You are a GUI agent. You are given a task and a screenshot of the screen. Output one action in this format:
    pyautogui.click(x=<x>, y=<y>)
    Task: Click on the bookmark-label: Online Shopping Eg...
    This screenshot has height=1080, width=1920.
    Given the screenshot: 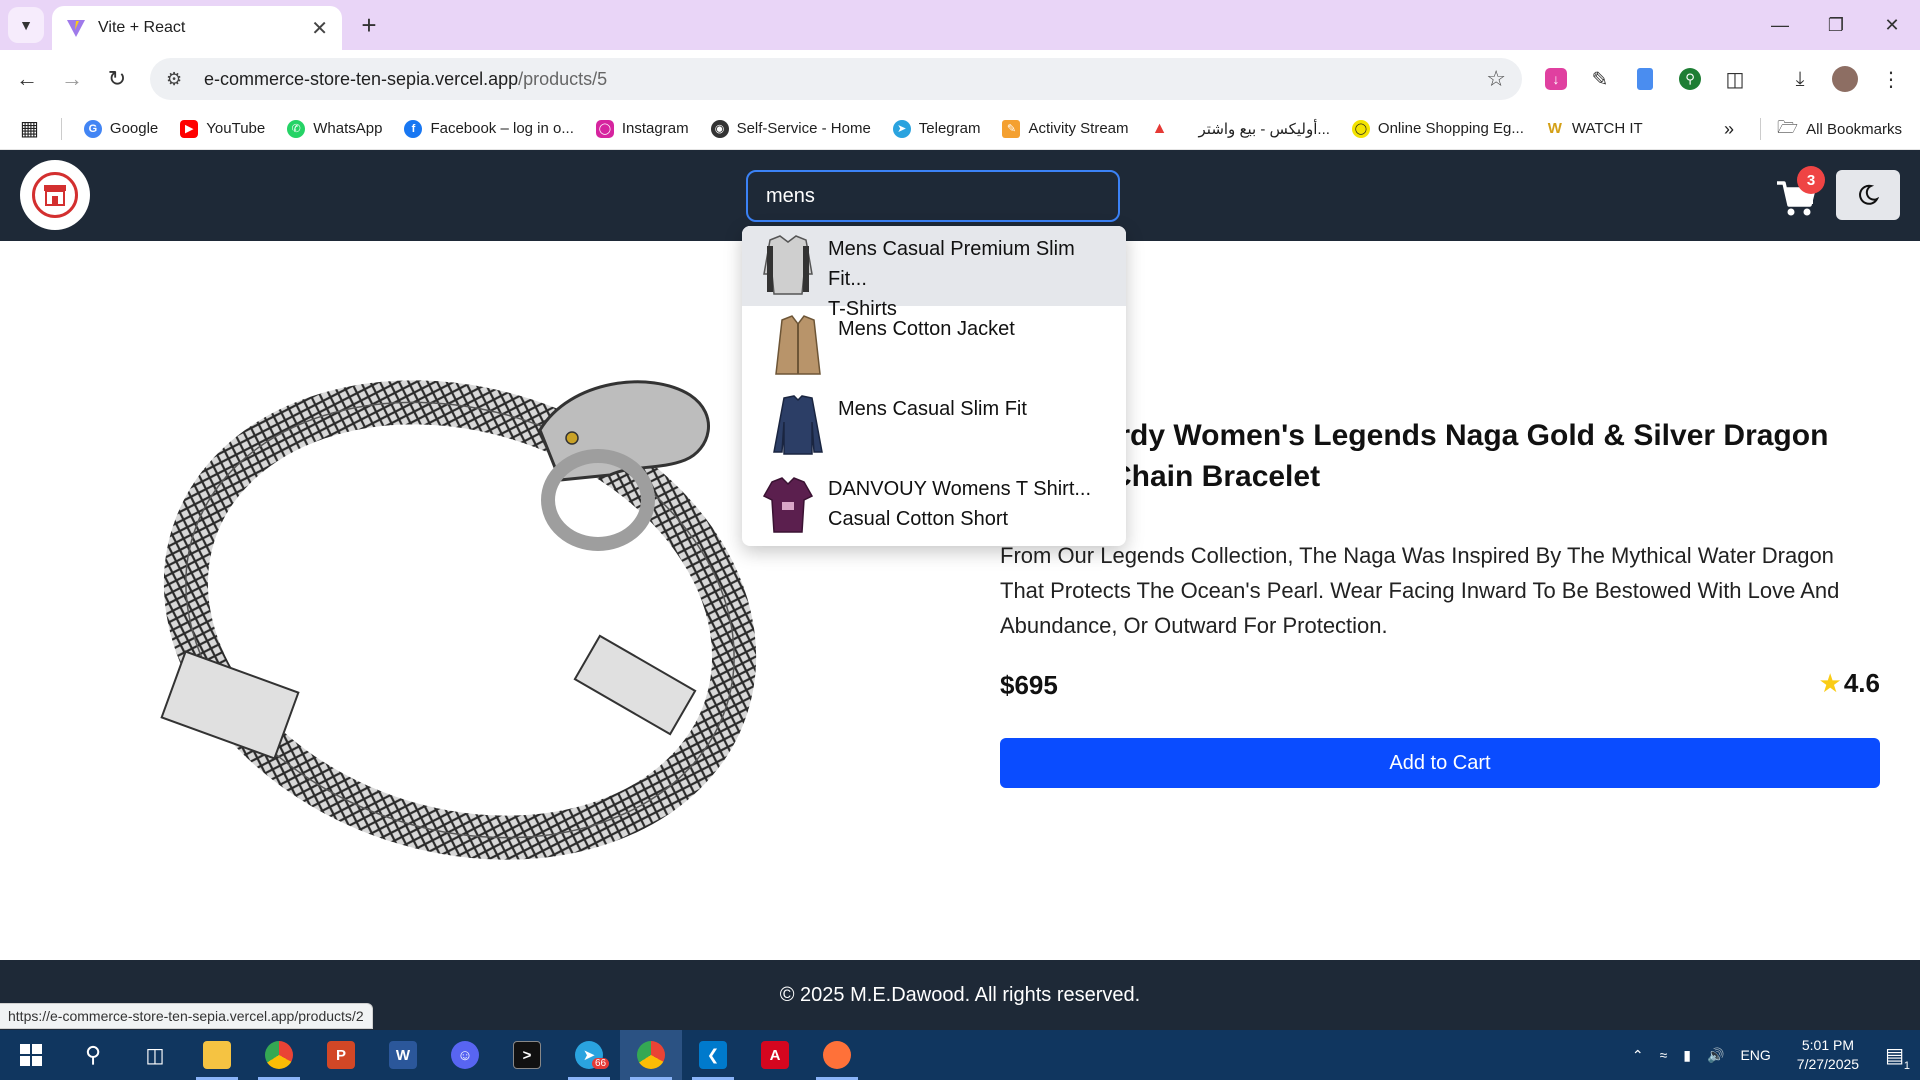 What is the action you would take?
    pyautogui.click(x=1450, y=128)
    